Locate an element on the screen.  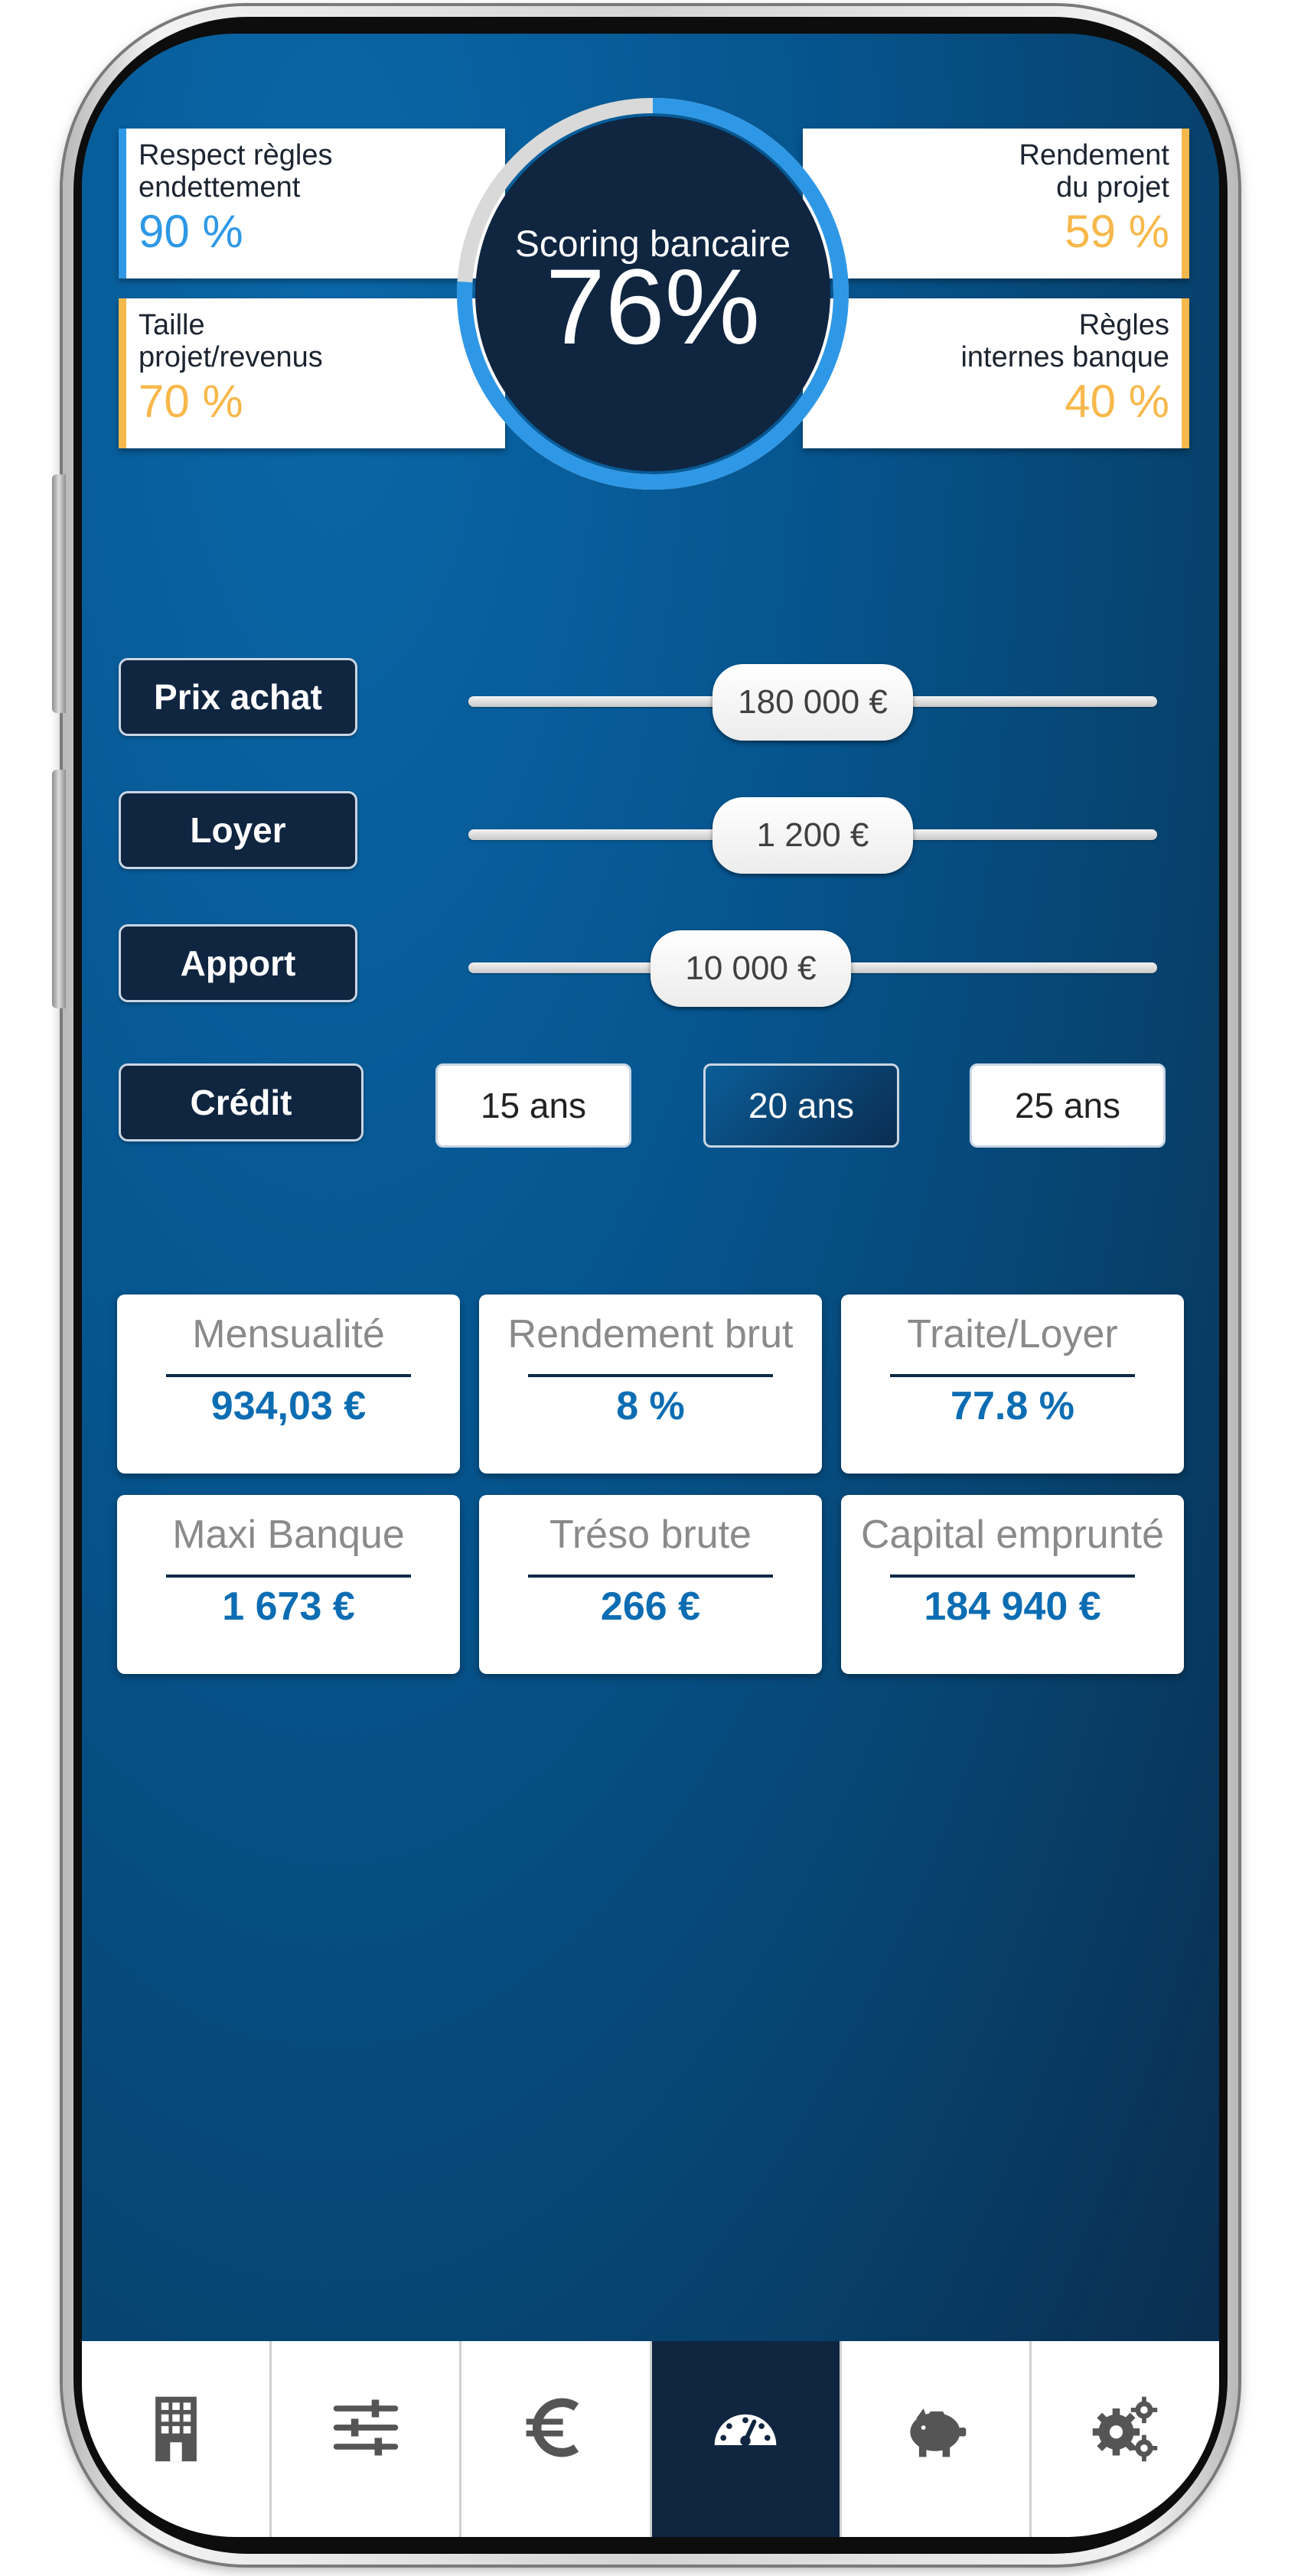
stat-traite-loyer: Traite/Loyer 77.8 % is located at coordinates (1012, 1385).